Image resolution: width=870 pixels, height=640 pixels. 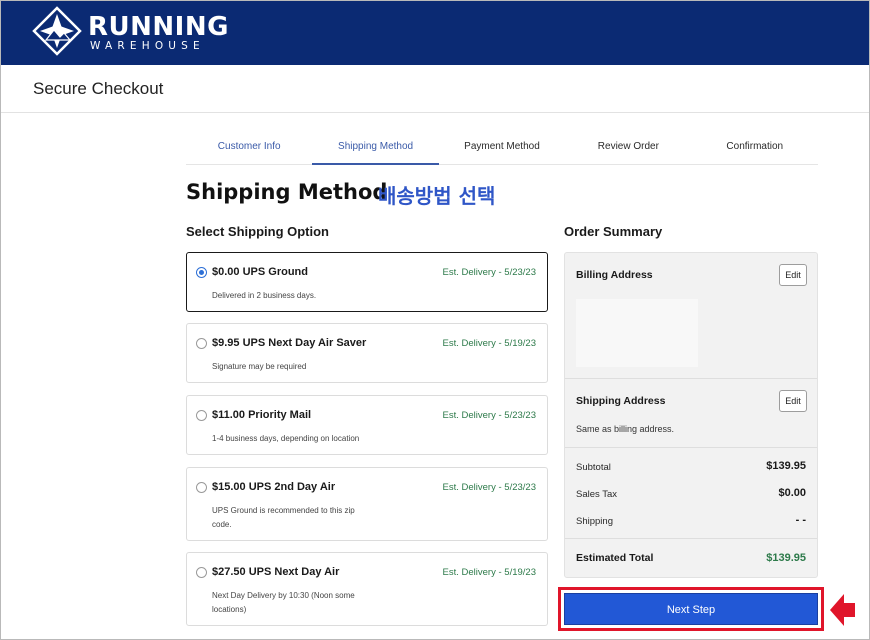 What do you see at coordinates (793, 401) in the screenshot?
I see `edit-shipping-button: Edit` at bounding box center [793, 401].